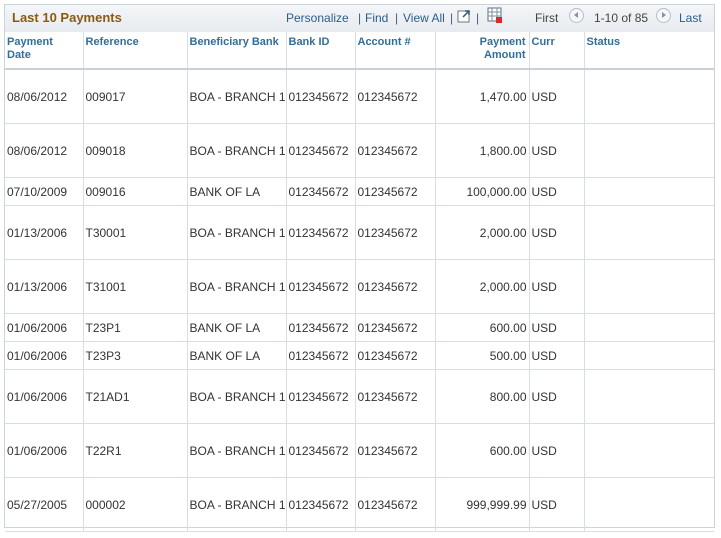 This screenshot has height=538, width=721. Describe the element at coordinates (621, 18) in the screenshot. I see `row-range-label: 1-10 of 85` at that location.